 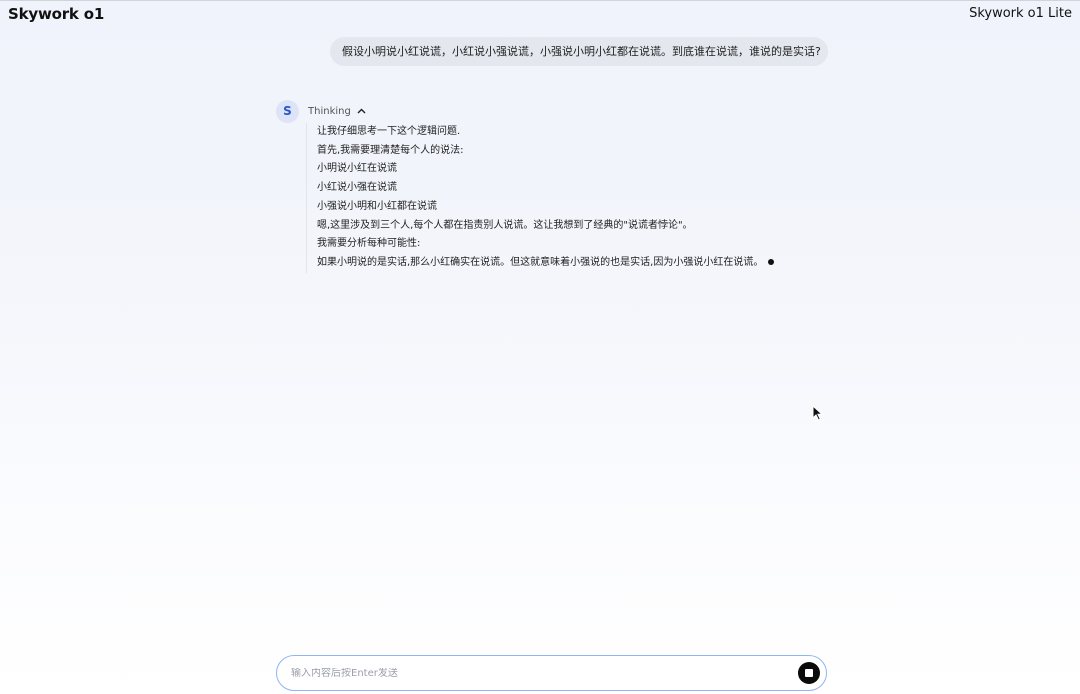 I want to click on stop-icon, so click(x=809, y=673).